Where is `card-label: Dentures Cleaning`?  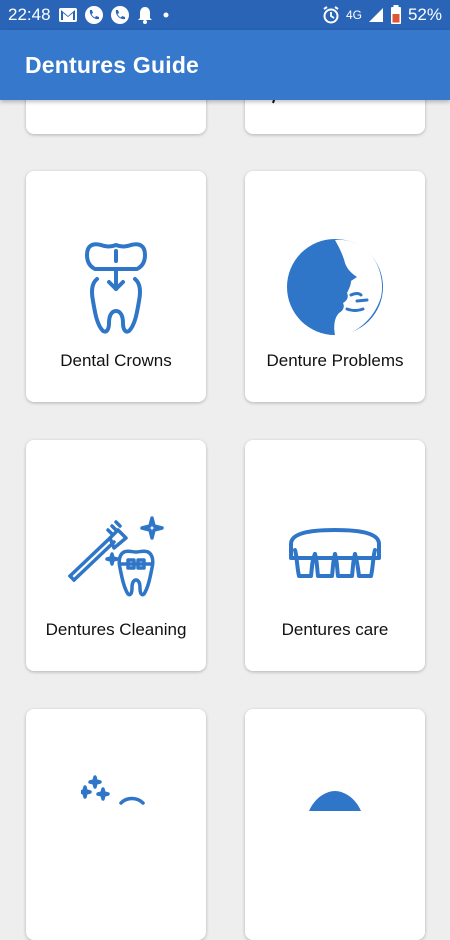
card-label: Dentures Cleaning is located at coordinates (116, 629).